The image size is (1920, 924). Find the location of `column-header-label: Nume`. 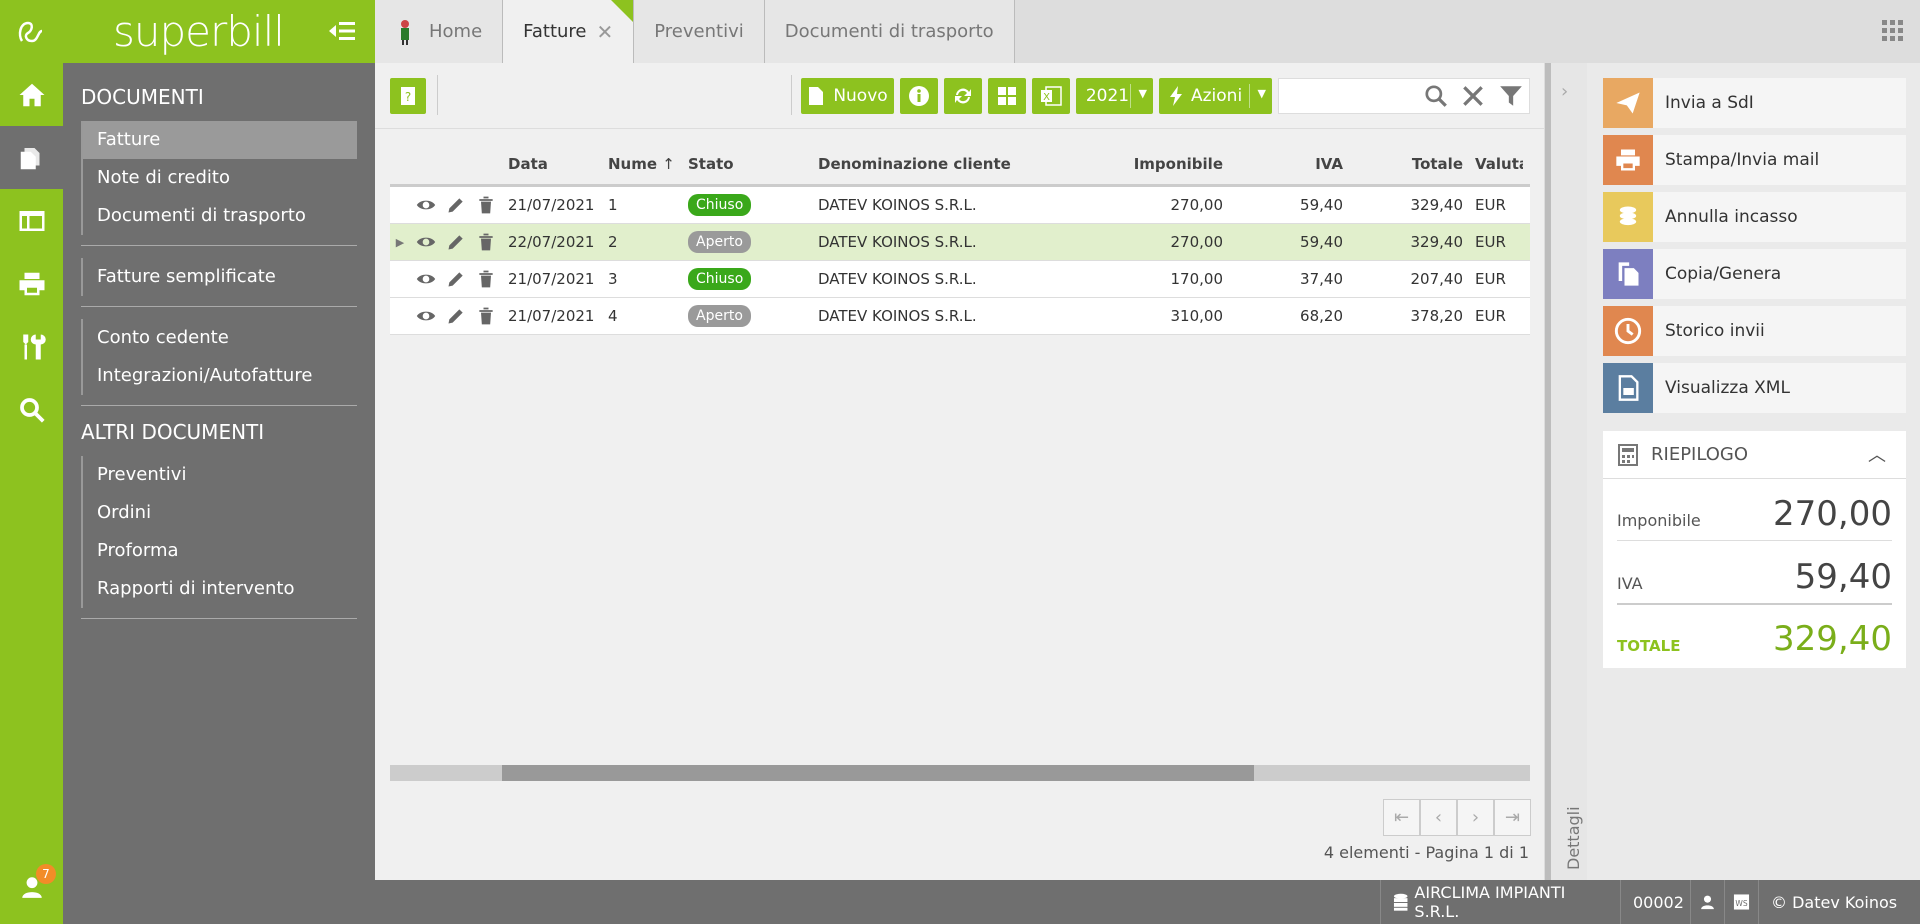

column-header-label: Nume is located at coordinates (633, 163).